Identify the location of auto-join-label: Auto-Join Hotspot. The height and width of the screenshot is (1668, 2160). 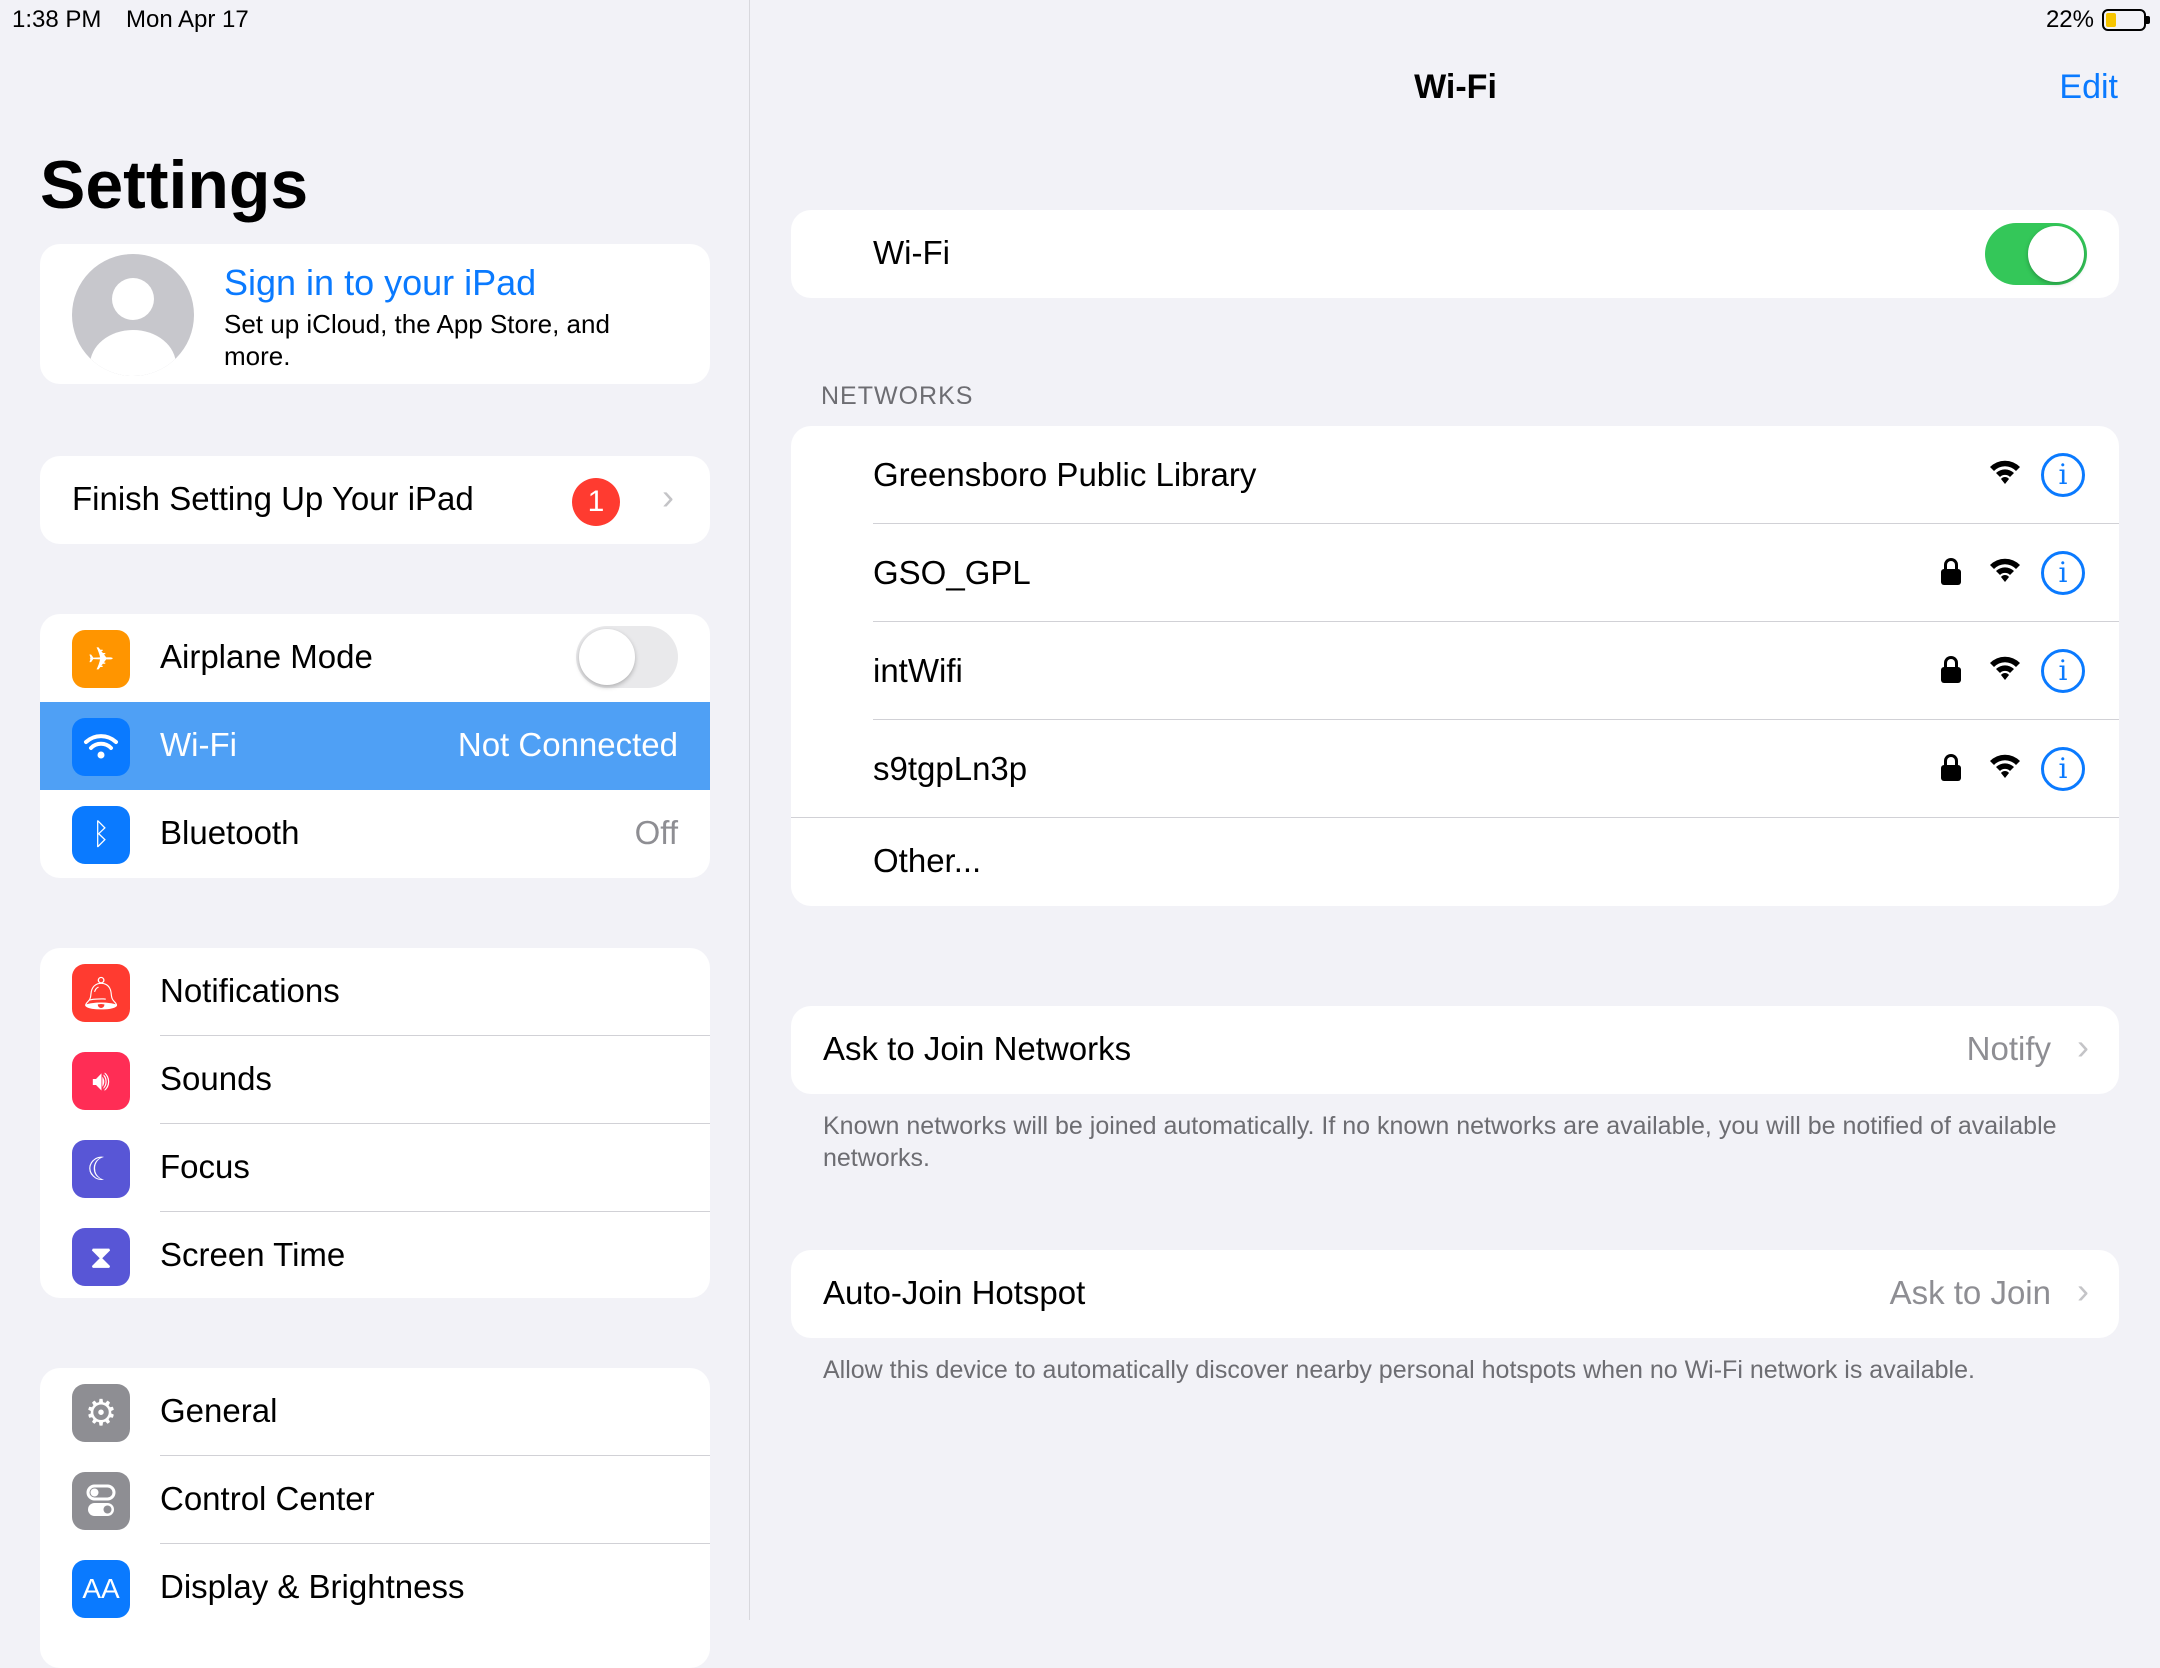
(954, 1292).